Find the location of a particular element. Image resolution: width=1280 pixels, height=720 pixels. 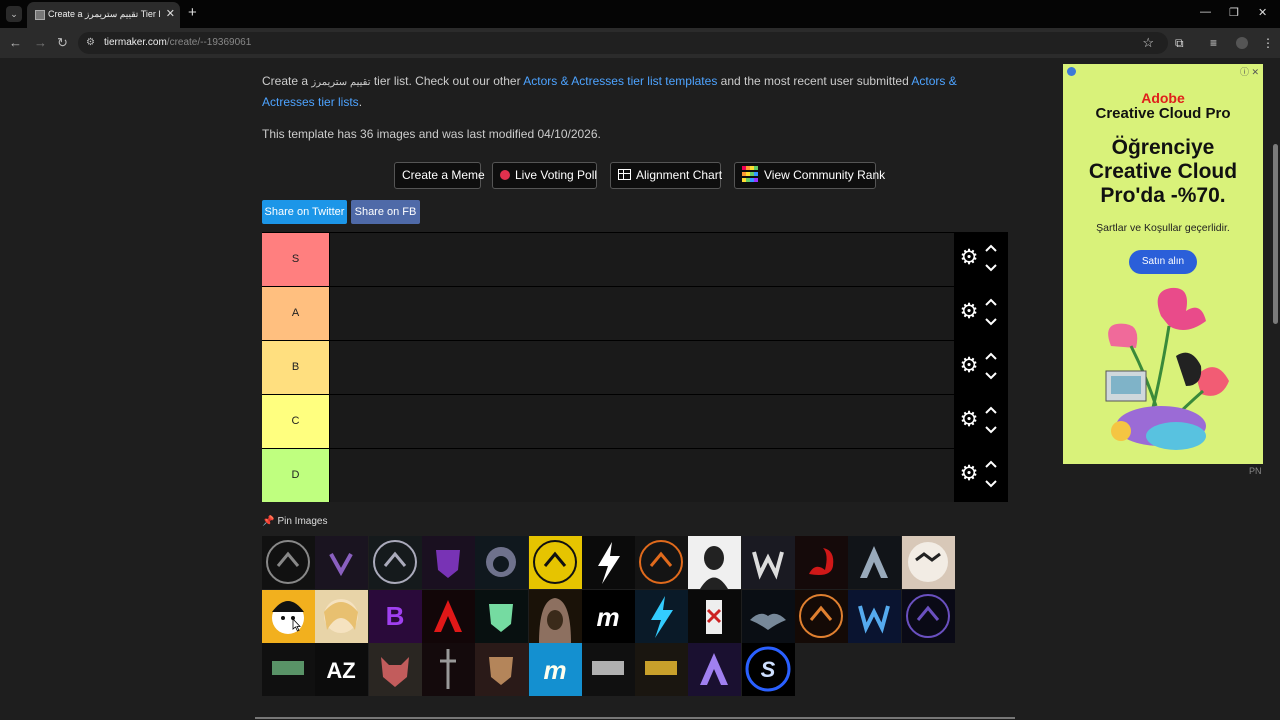

url-bar: ⚙ tiermaker.com/create/--19369061 ☆ is located at coordinates (623, 43).